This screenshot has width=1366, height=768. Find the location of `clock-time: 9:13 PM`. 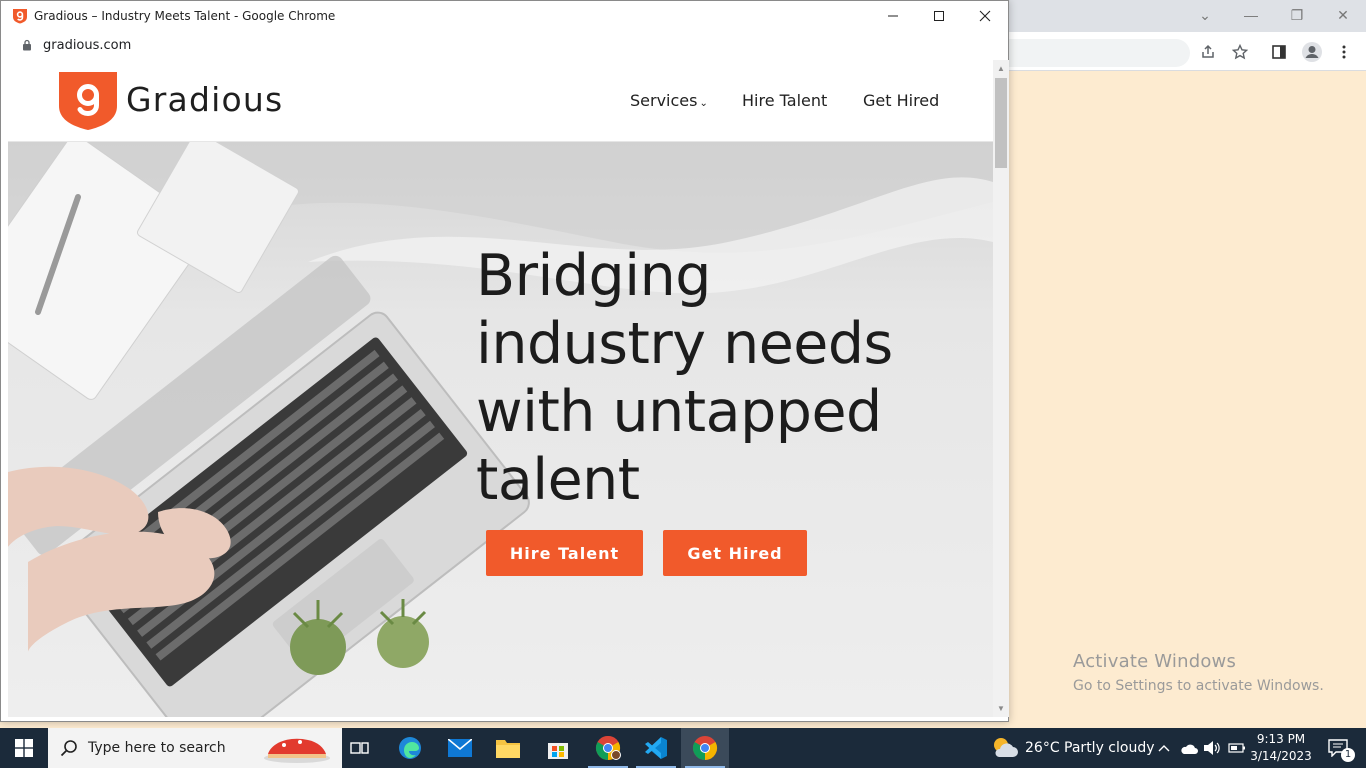

clock-time: 9:13 PM is located at coordinates (1281, 739).